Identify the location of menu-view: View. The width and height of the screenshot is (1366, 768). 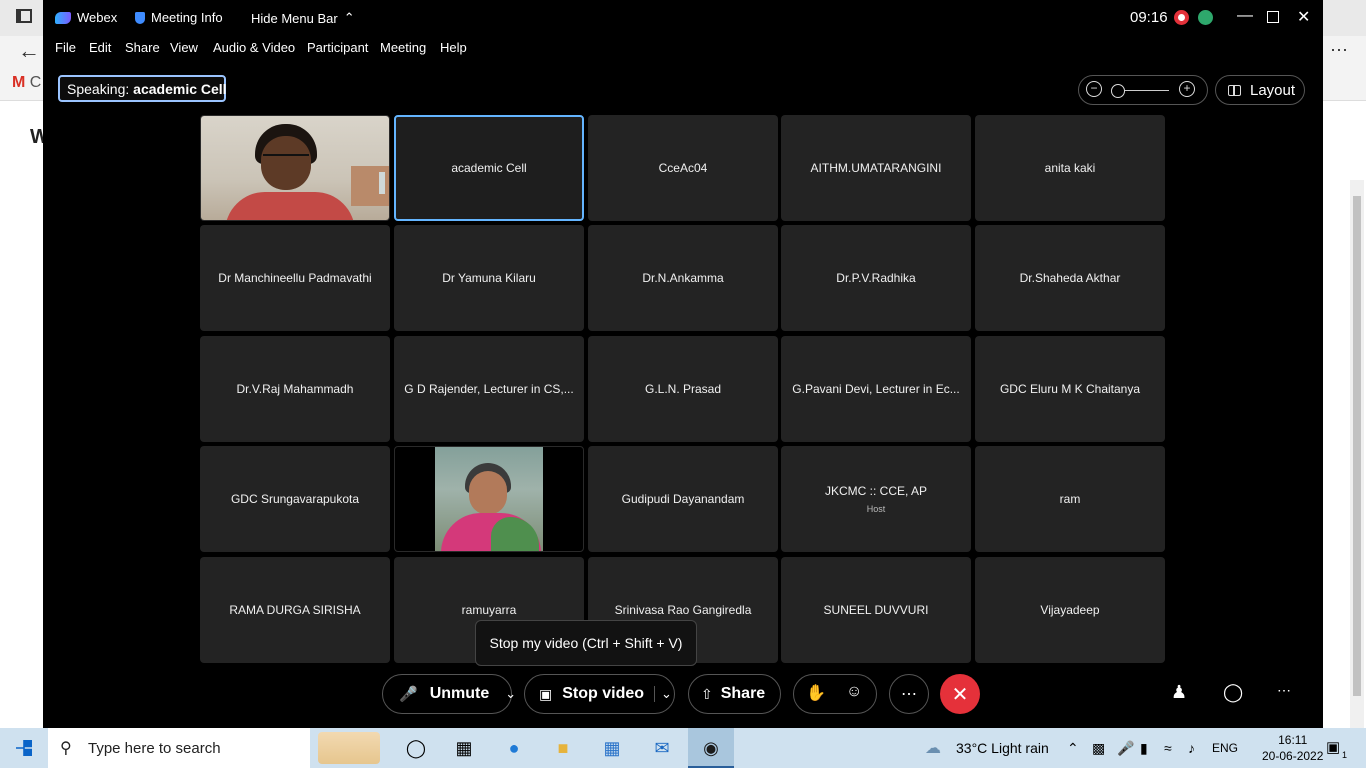
(184, 47).